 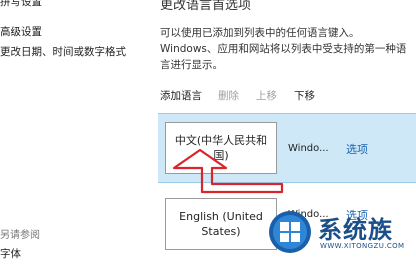 What do you see at coordinates (221, 224) in the screenshot?
I see `language-name-box: English (United States)` at bounding box center [221, 224].